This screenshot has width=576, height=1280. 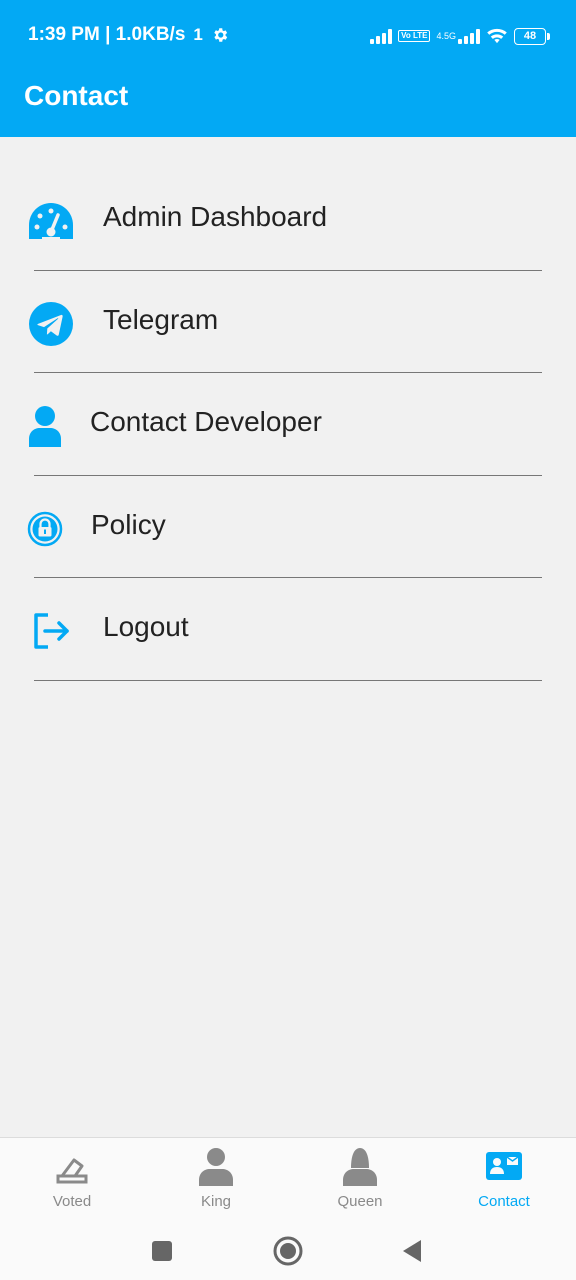 I want to click on battery-level: 48, so click(x=530, y=35).